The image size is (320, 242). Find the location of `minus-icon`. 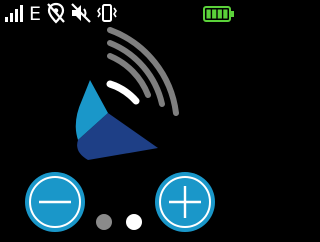

minus-icon is located at coordinates (55, 202).